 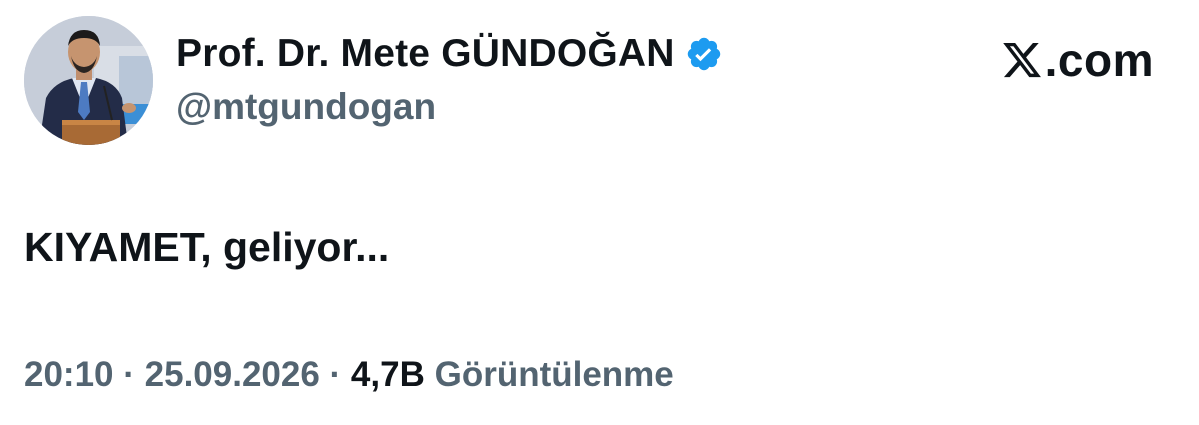 What do you see at coordinates (425, 54) in the screenshot?
I see `author-display-name: Prof. Dr. Mete GÜNDOĞAN` at bounding box center [425, 54].